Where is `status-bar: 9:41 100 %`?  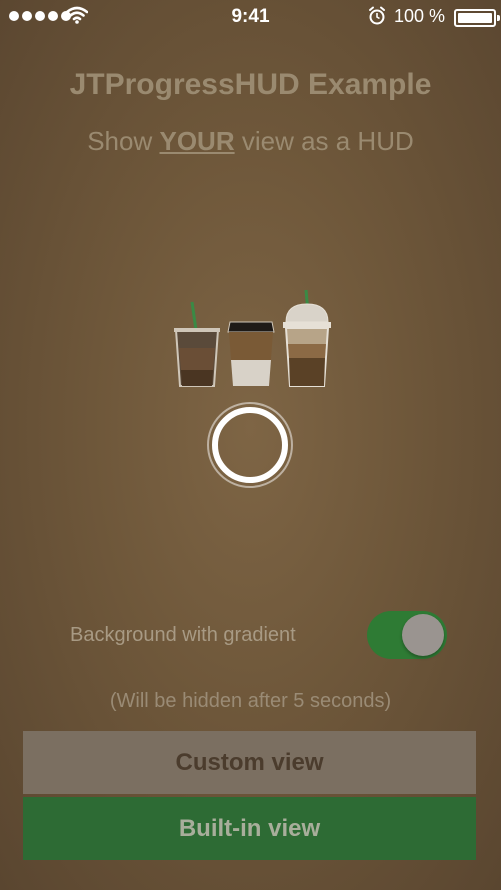
status-bar: 9:41 100 % is located at coordinates (250, 17).